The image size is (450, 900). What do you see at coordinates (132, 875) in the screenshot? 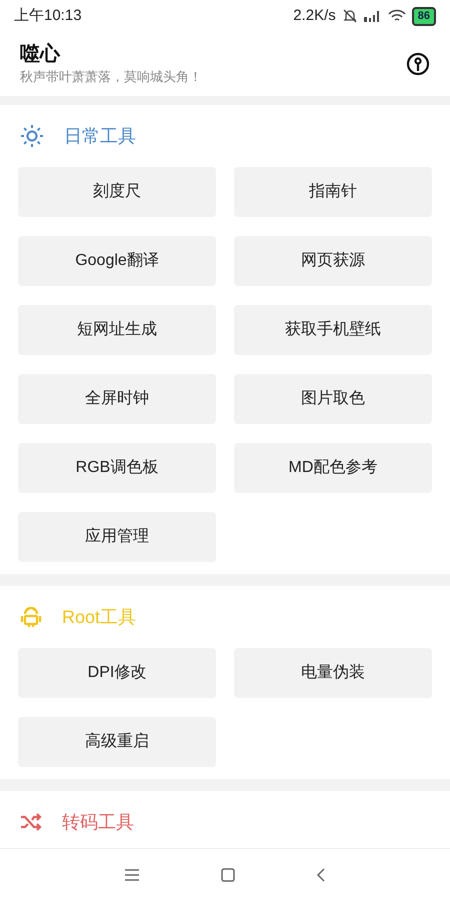
I see `menu-icon` at bounding box center [132, 875].